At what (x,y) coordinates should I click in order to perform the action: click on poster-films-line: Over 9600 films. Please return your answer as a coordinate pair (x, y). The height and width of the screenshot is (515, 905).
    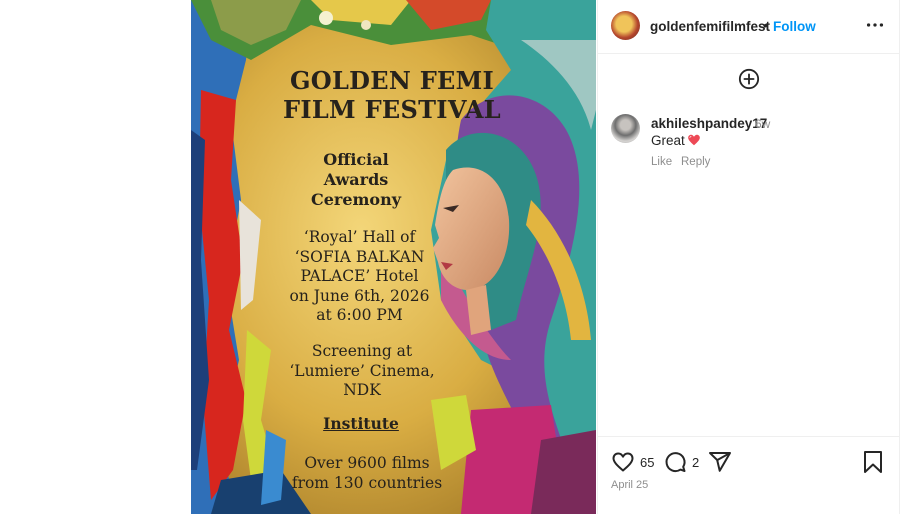
    Looking at the image, I should click on (367, 463).